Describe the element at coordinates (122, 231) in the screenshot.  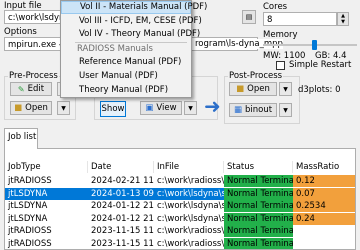
I see `date-cell: 2023-11-15 11:56:12` at that location.